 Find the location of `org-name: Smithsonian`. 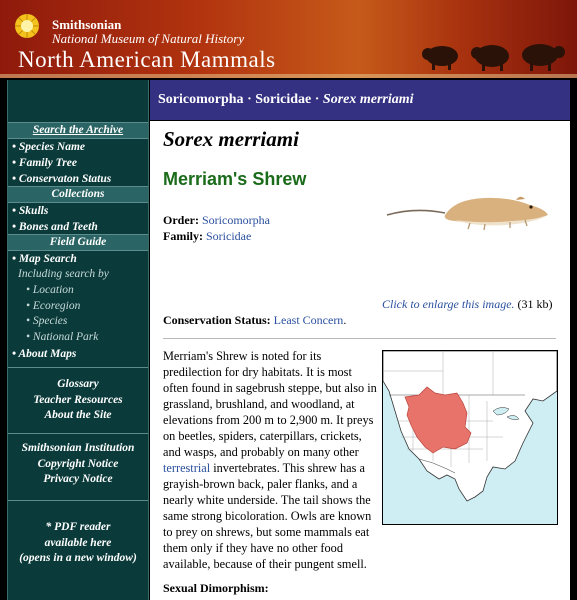

org-name: Smithsonian is located at coordinates (86, 24).